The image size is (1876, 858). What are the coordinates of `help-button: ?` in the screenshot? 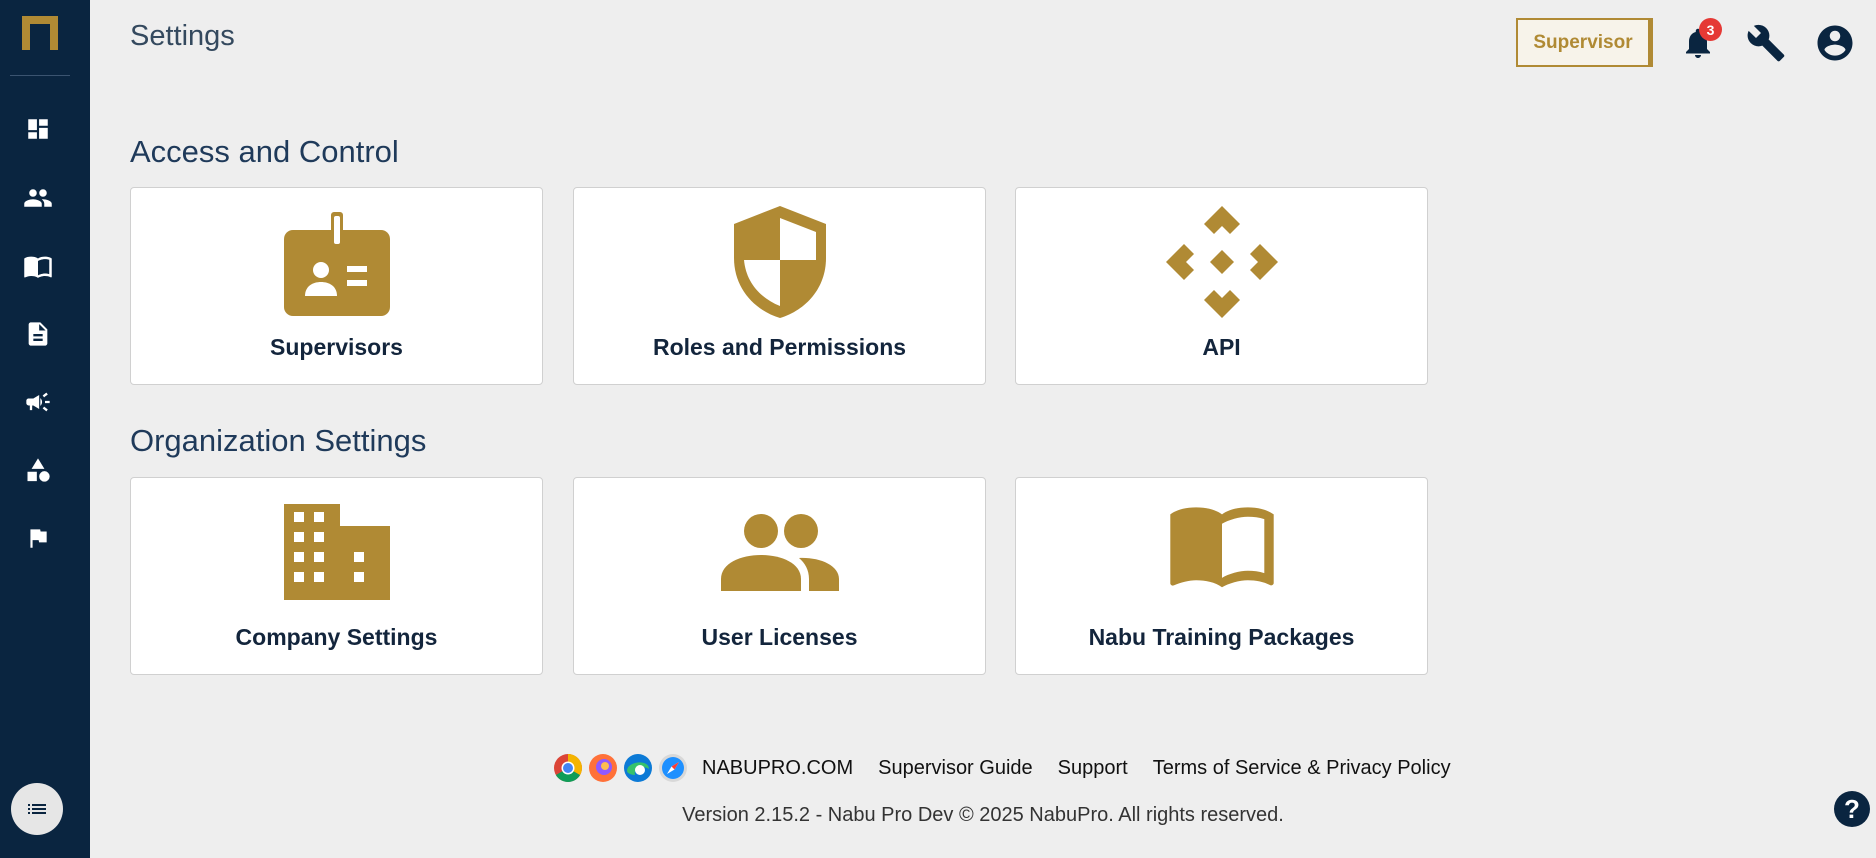 It's located at (1852, 809).